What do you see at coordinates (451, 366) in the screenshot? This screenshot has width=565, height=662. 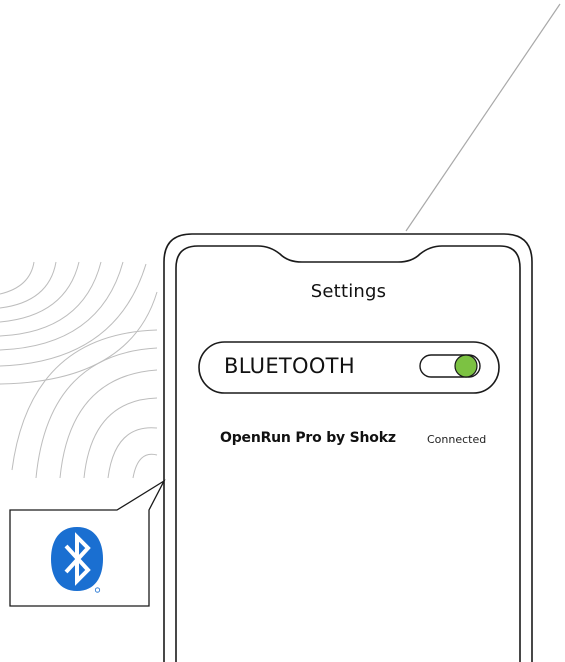 I see `bluetooth-toggle-switch` at bounding box center [451, 366].